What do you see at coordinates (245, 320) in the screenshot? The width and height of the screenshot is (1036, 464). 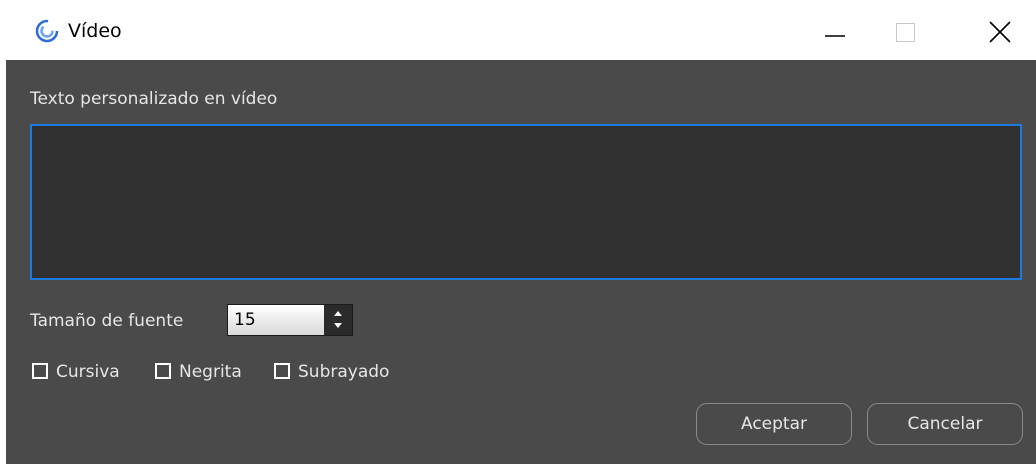 I see `font-size-value: 15` at bounding box center [245, 320].